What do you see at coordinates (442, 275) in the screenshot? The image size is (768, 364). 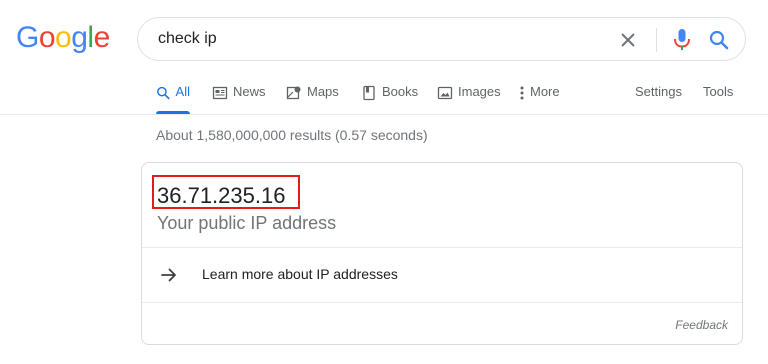 I see `learn-more-link: Learn more about IP addresses` at bounding box center [442, 275].